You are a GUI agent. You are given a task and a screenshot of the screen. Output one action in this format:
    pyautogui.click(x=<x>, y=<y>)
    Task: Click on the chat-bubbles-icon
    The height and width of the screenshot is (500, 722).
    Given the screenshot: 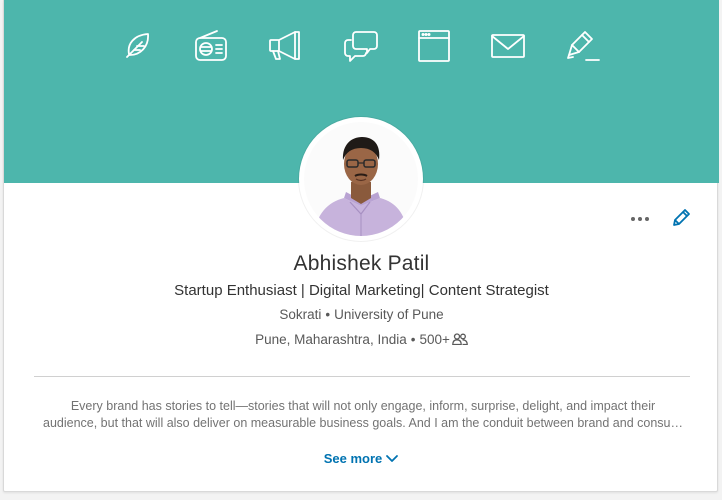 What is the action you would take?
    pyautogui.click(x=361, y=46)
    